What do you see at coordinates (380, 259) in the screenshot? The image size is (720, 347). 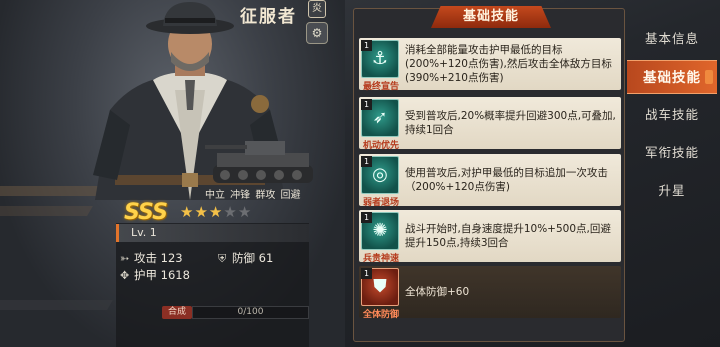 I see `skill-name: 兵贵神速` at bounding box center [380, 259].